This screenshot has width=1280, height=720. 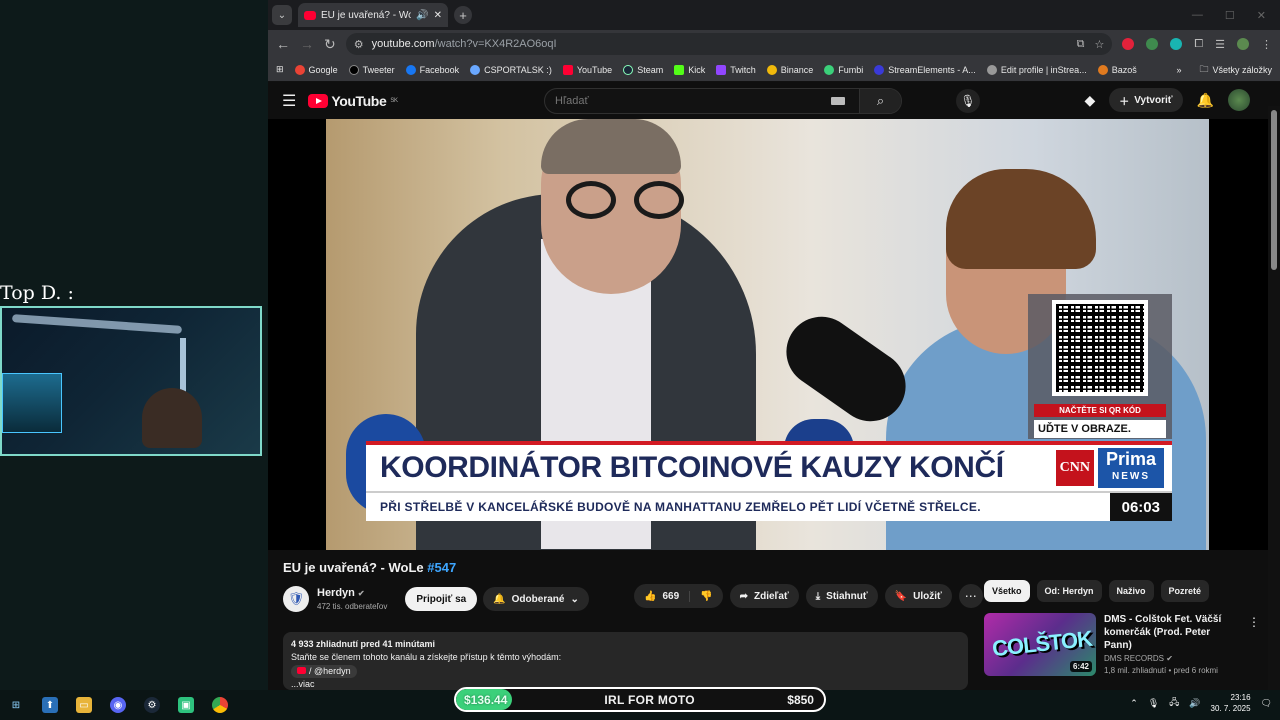 I want to click on video-call-icon: ◆, so click(x=1089, y=100).